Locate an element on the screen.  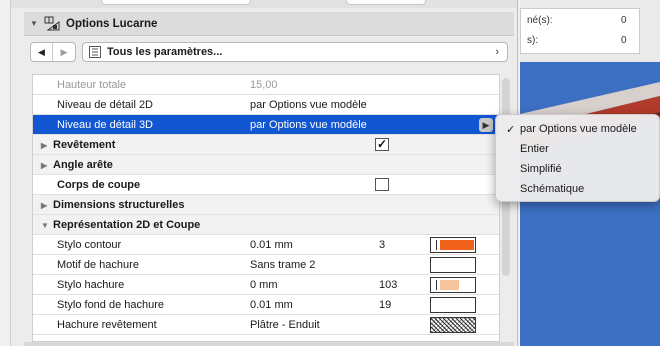
menu-item-label: par Options vue modèle is located at coordinates (578, 129).